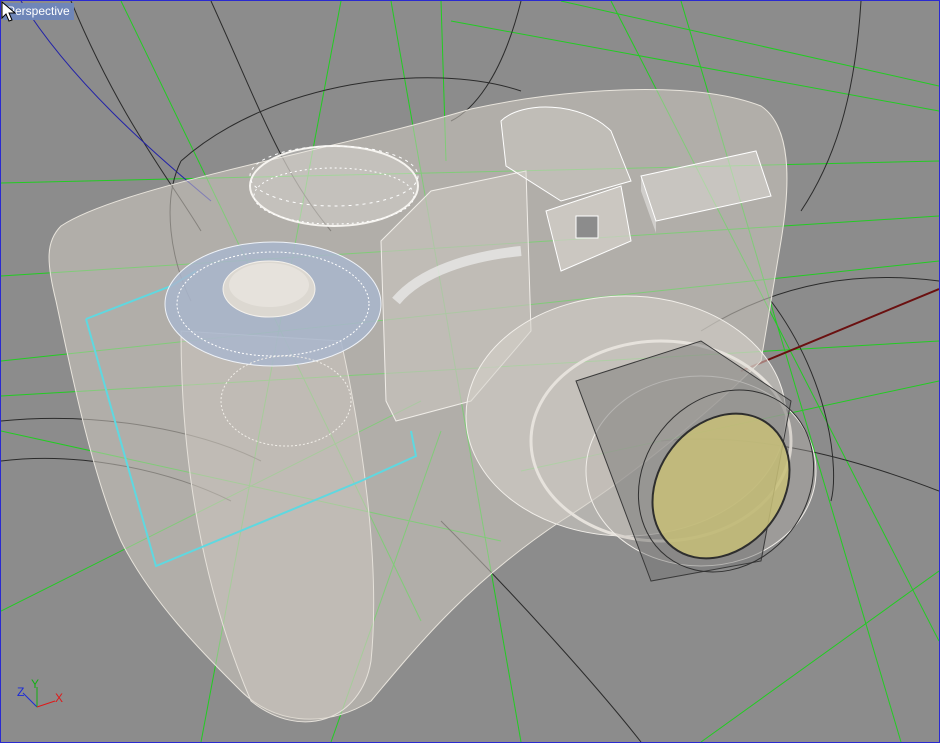  What do you see at coordinates (21, 692) in the screenshot?
I see `axis-label-z: Z` at bounding box center [21, 692].